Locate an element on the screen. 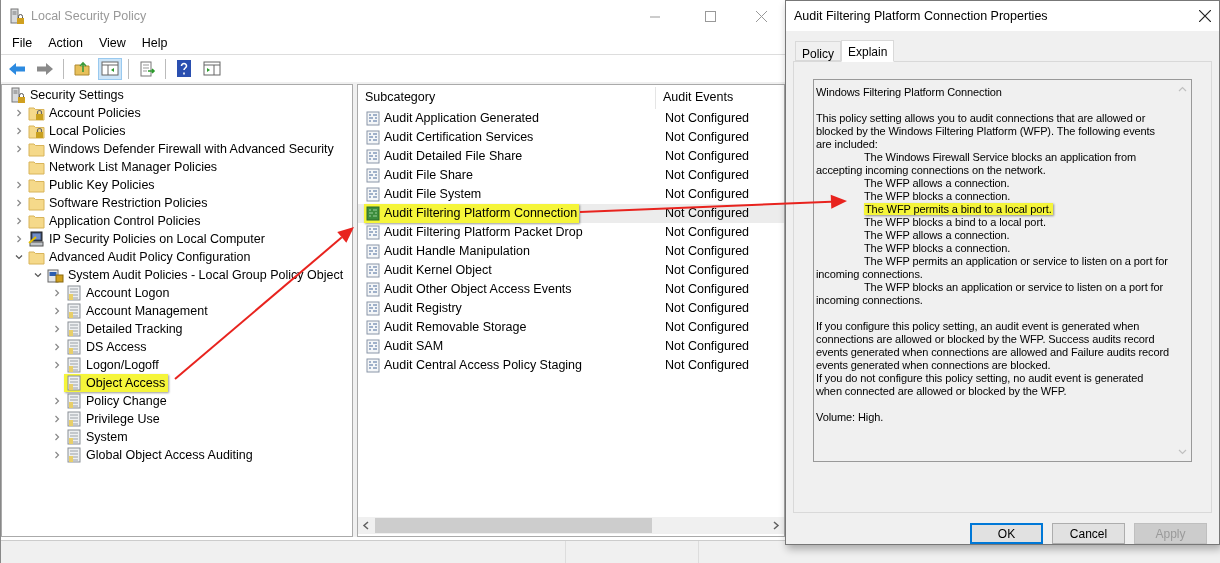 This screenshot has width=1220, height=563. scroll-down-icon is located at coordinates (1182, 452).